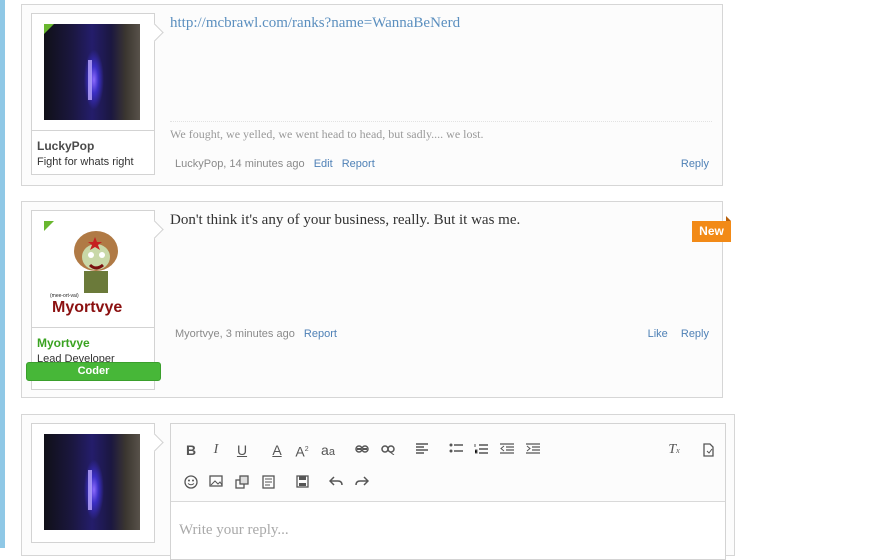 The image size is (880, 560). Describe the element at coordinates (533, 450) in the screenshot. I see `indent-icon` at that location.